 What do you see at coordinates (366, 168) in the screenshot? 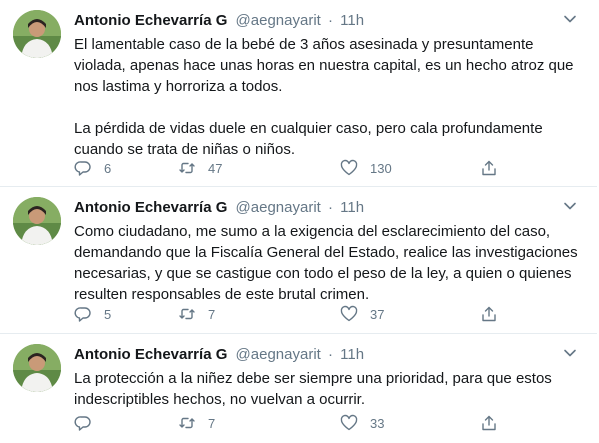
I see `like-button: 130` at bounding box center [366, 168].